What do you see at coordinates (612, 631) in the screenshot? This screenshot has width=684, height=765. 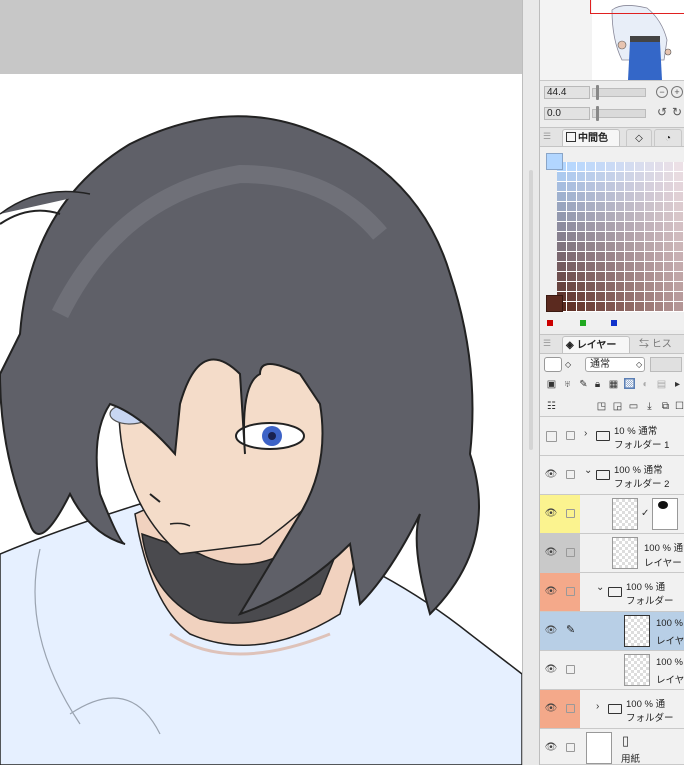 I see `layer-row: 👁︎ ✎ 100 % レイヤ` at bounding box center [612, 631].